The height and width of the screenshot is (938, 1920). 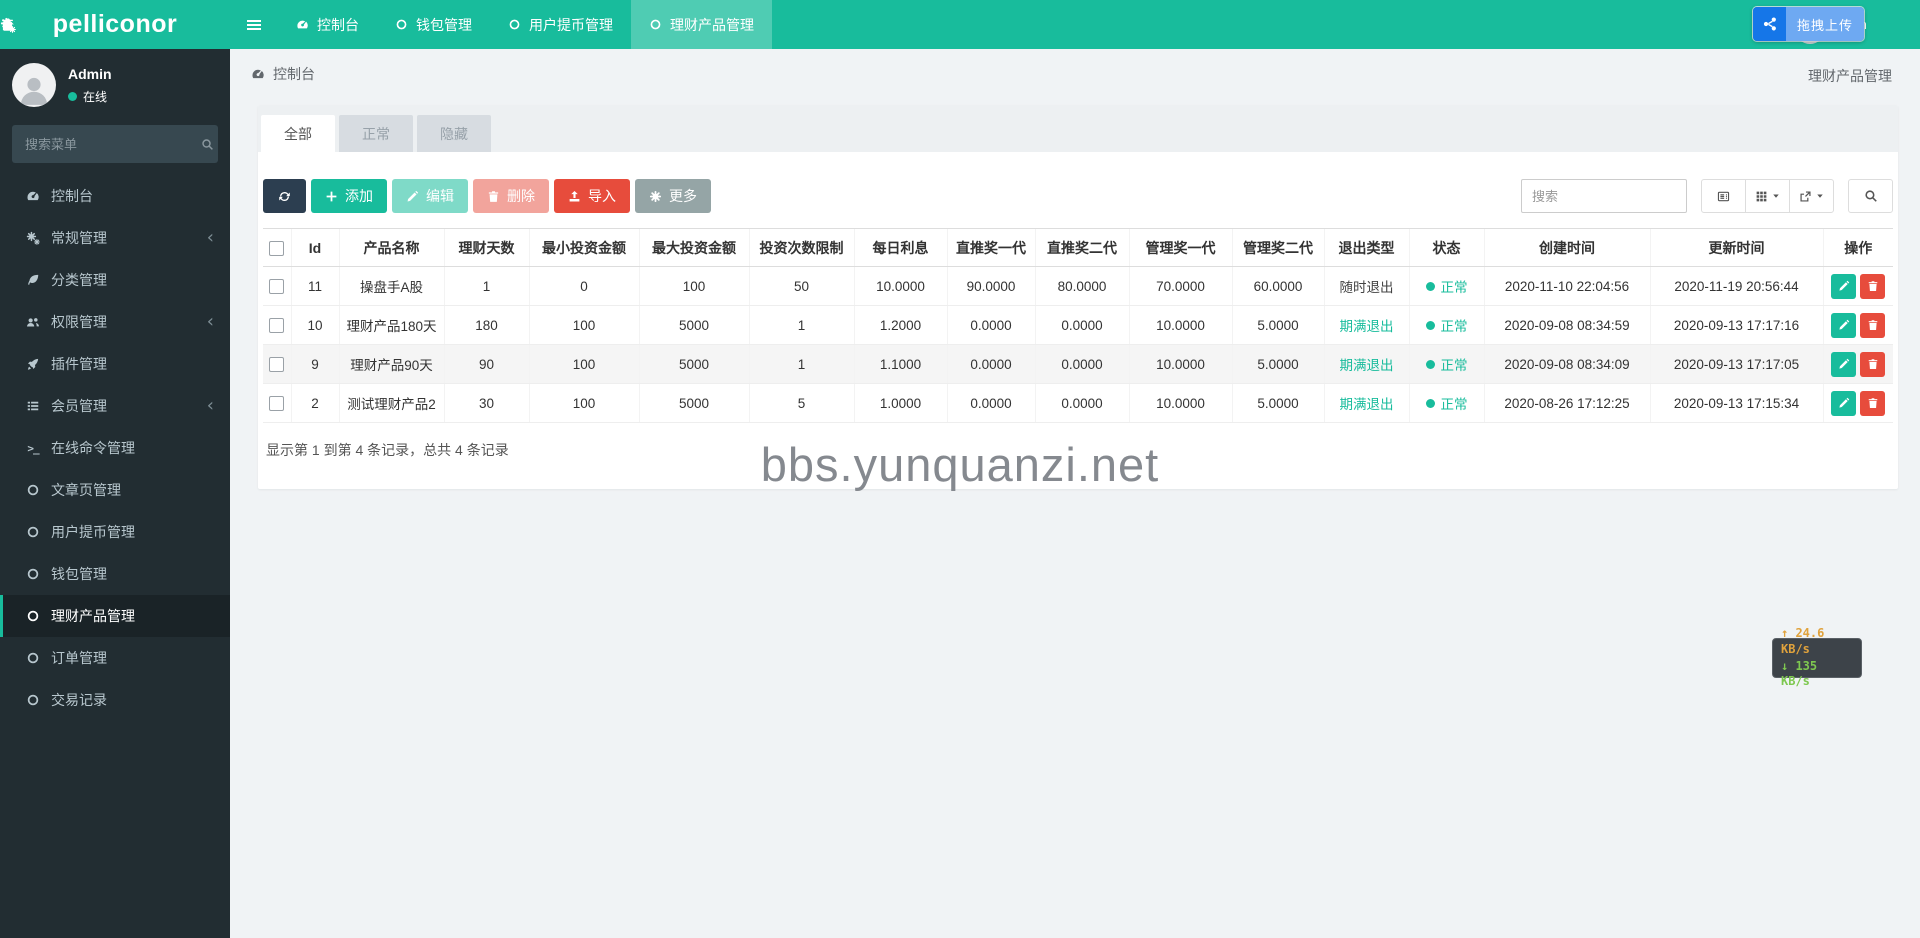 What do you see at coordinates (511, 196) in the screenshot?
I see `delete-button: 删除` at bounding box center [511, 196].